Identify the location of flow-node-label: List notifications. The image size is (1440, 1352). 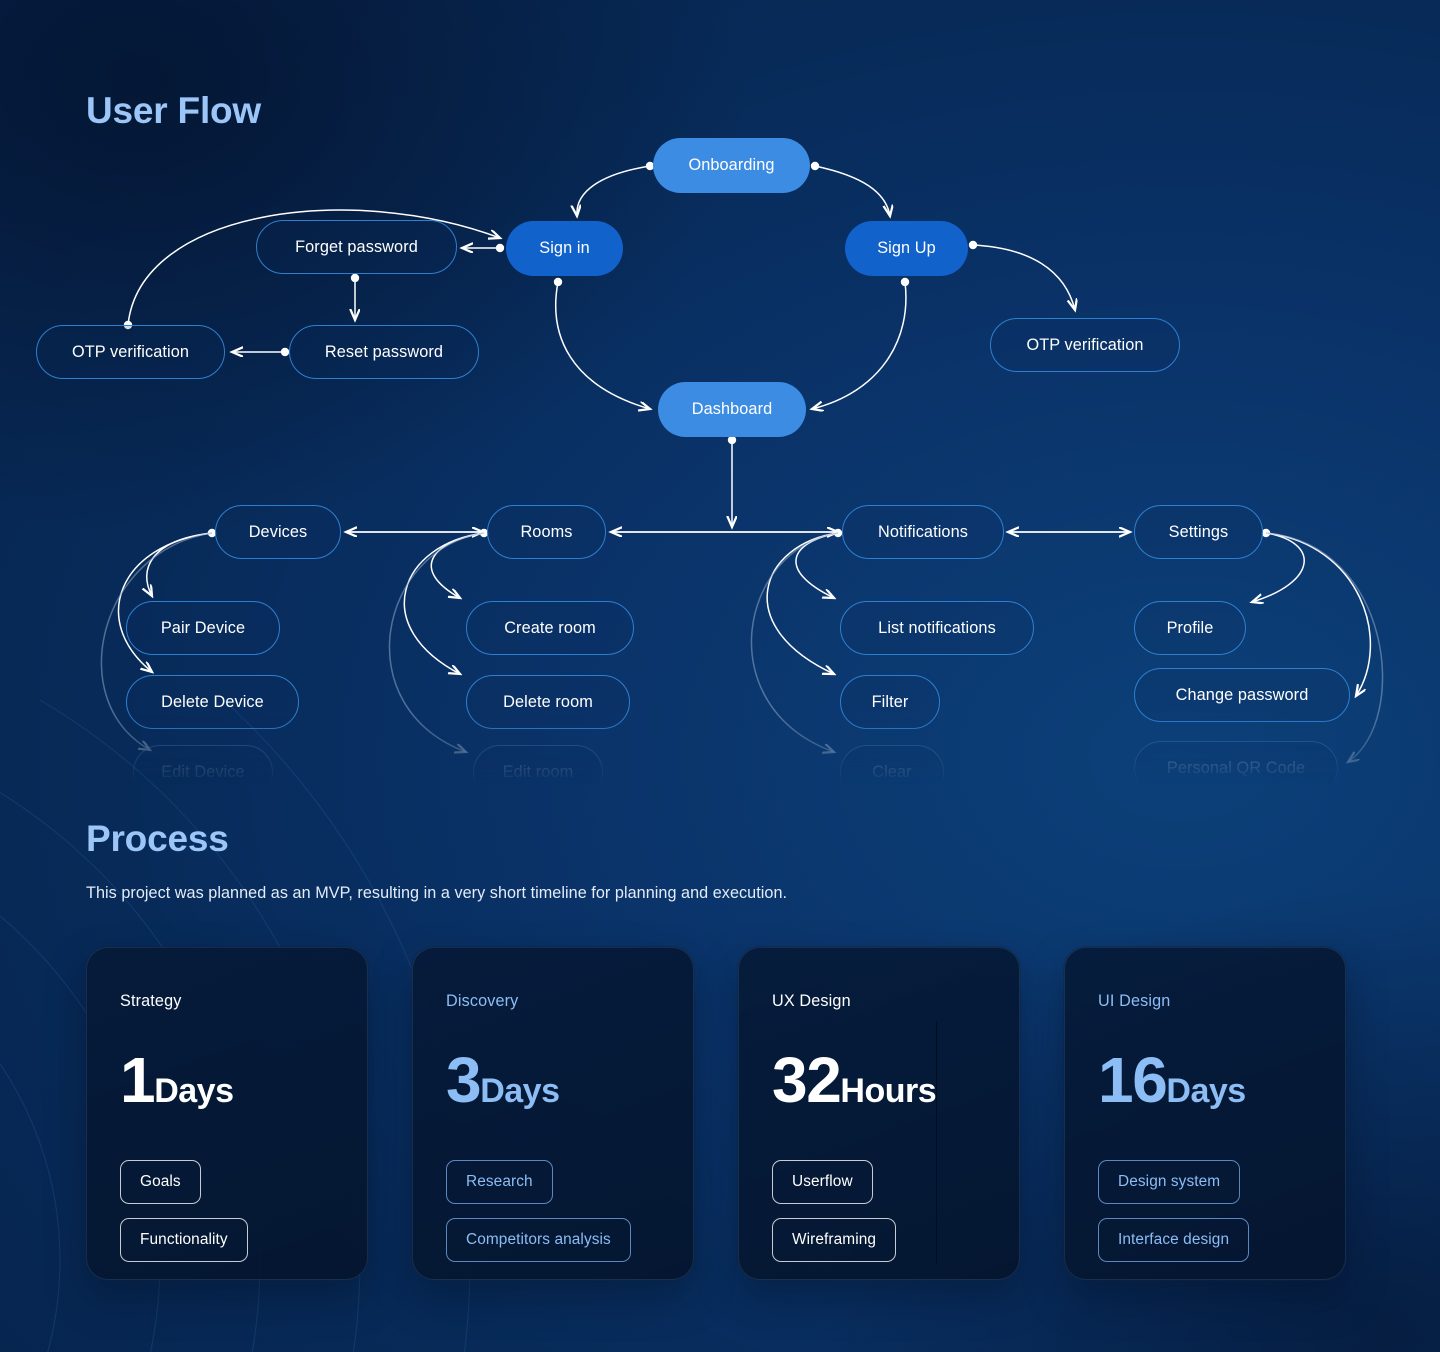
(937, 627).